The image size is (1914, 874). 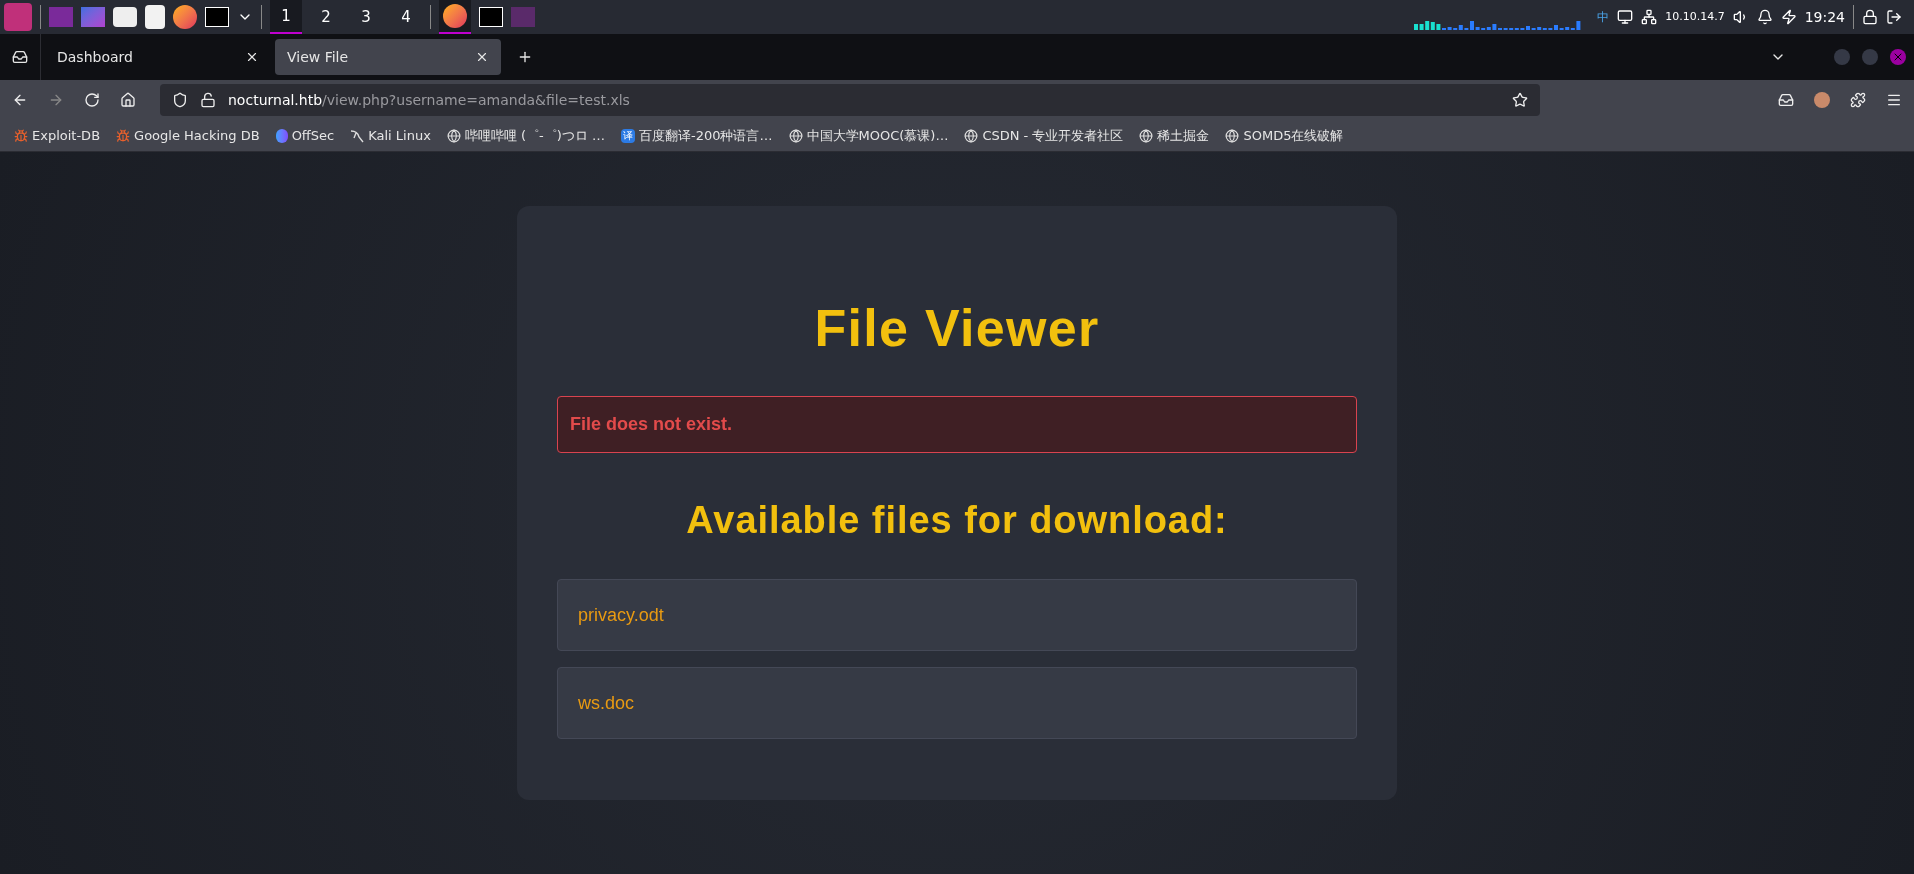 What do you see at coordinates (1174, 135) in the screenshot?
I see `bookmark-item: 稀土掘金` at bounding box center [1174, 135].